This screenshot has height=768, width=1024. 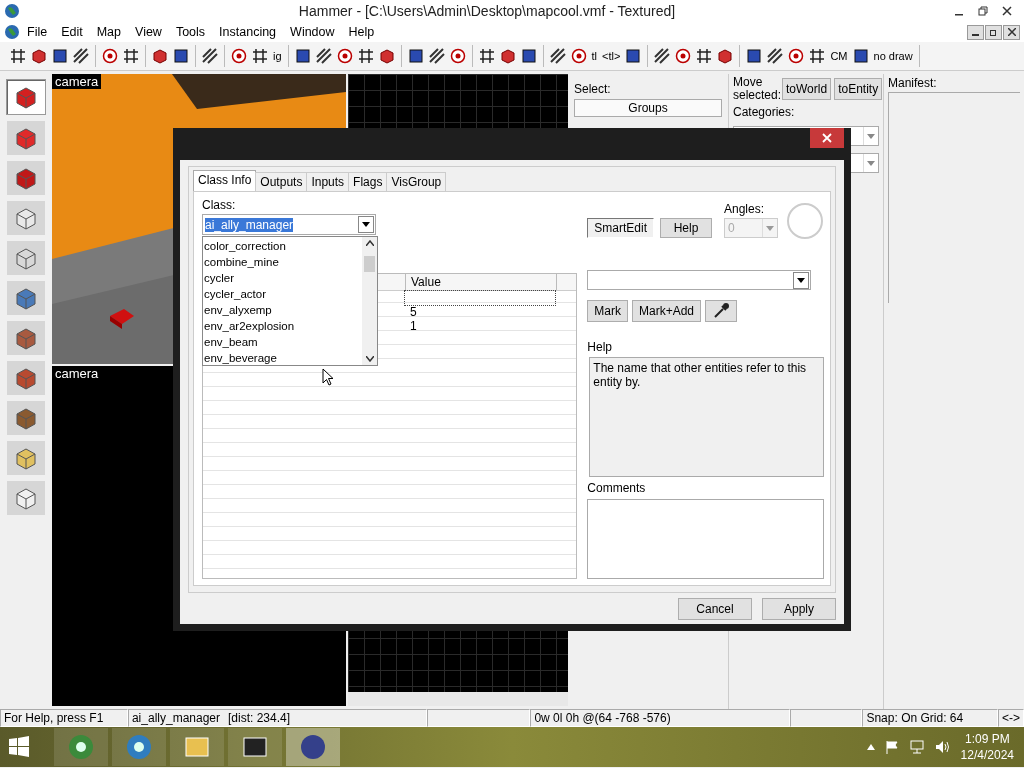 What do you see at coordinates (289, 224) in the screenshot?
I see `class-dropdown: ai_ally_manager` at bounding box center [289, 224].